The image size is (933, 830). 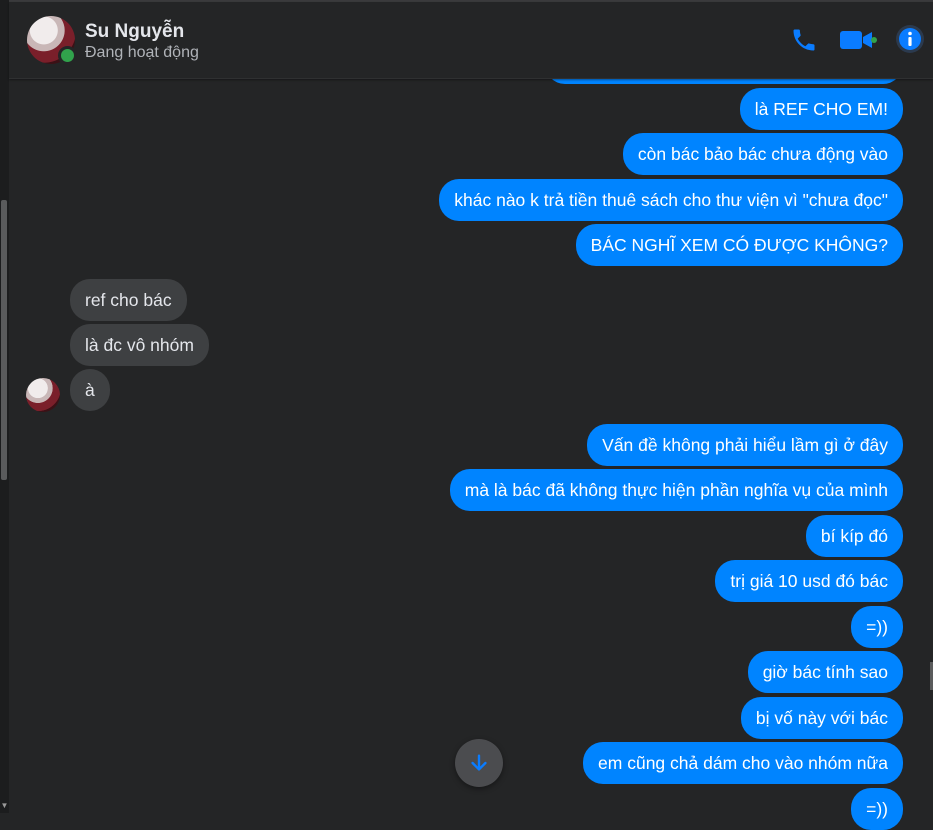 I want to click on message-bubble-outgoing: bị vố này với bác, so click(x=821, y=718).